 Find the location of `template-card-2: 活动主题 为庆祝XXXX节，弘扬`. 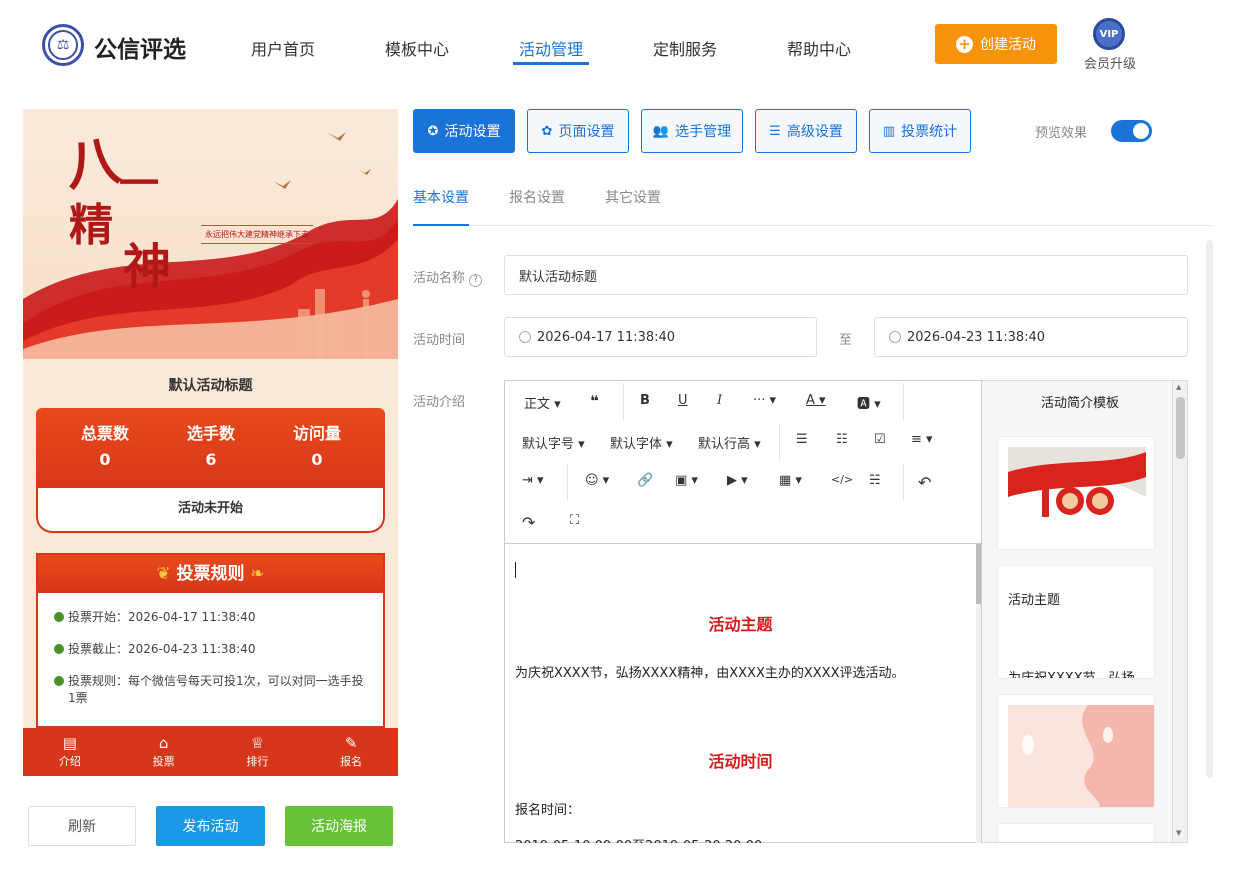

template-card-2: 活动主题 为庆祝XXXX节，弘扬 is located at coordinates (1076, 622).